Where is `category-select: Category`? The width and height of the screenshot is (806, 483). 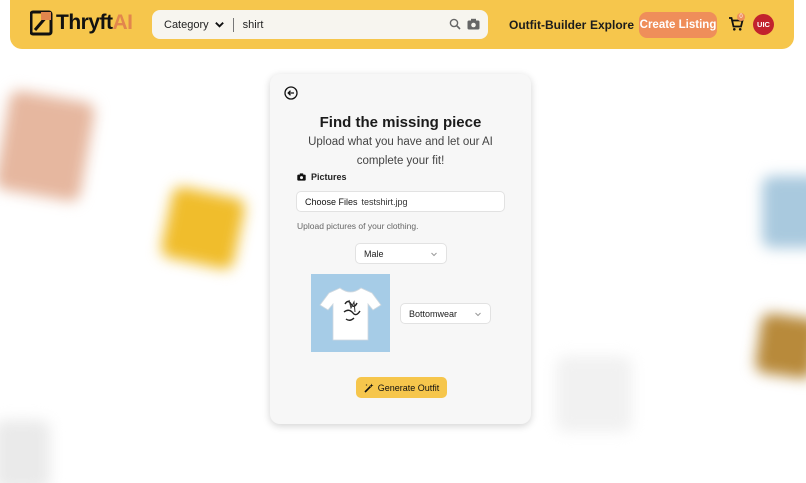 category-select: Category is located at coordinates (192, 25).